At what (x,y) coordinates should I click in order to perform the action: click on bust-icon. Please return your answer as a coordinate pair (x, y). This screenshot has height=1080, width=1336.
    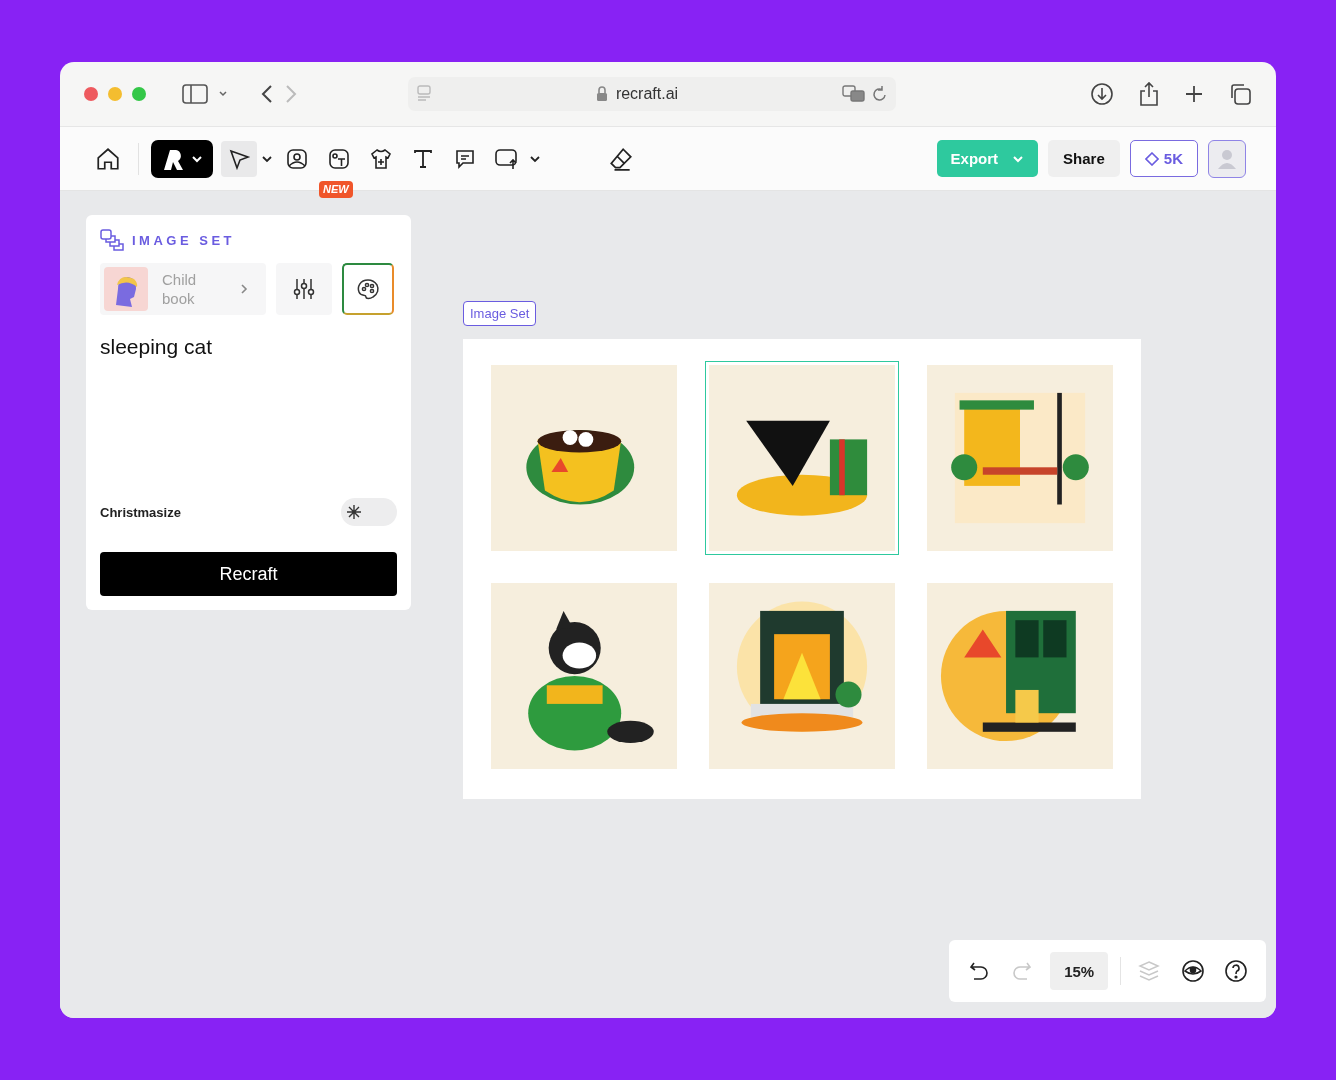
    Looking at the image, I should click on (126, 289).